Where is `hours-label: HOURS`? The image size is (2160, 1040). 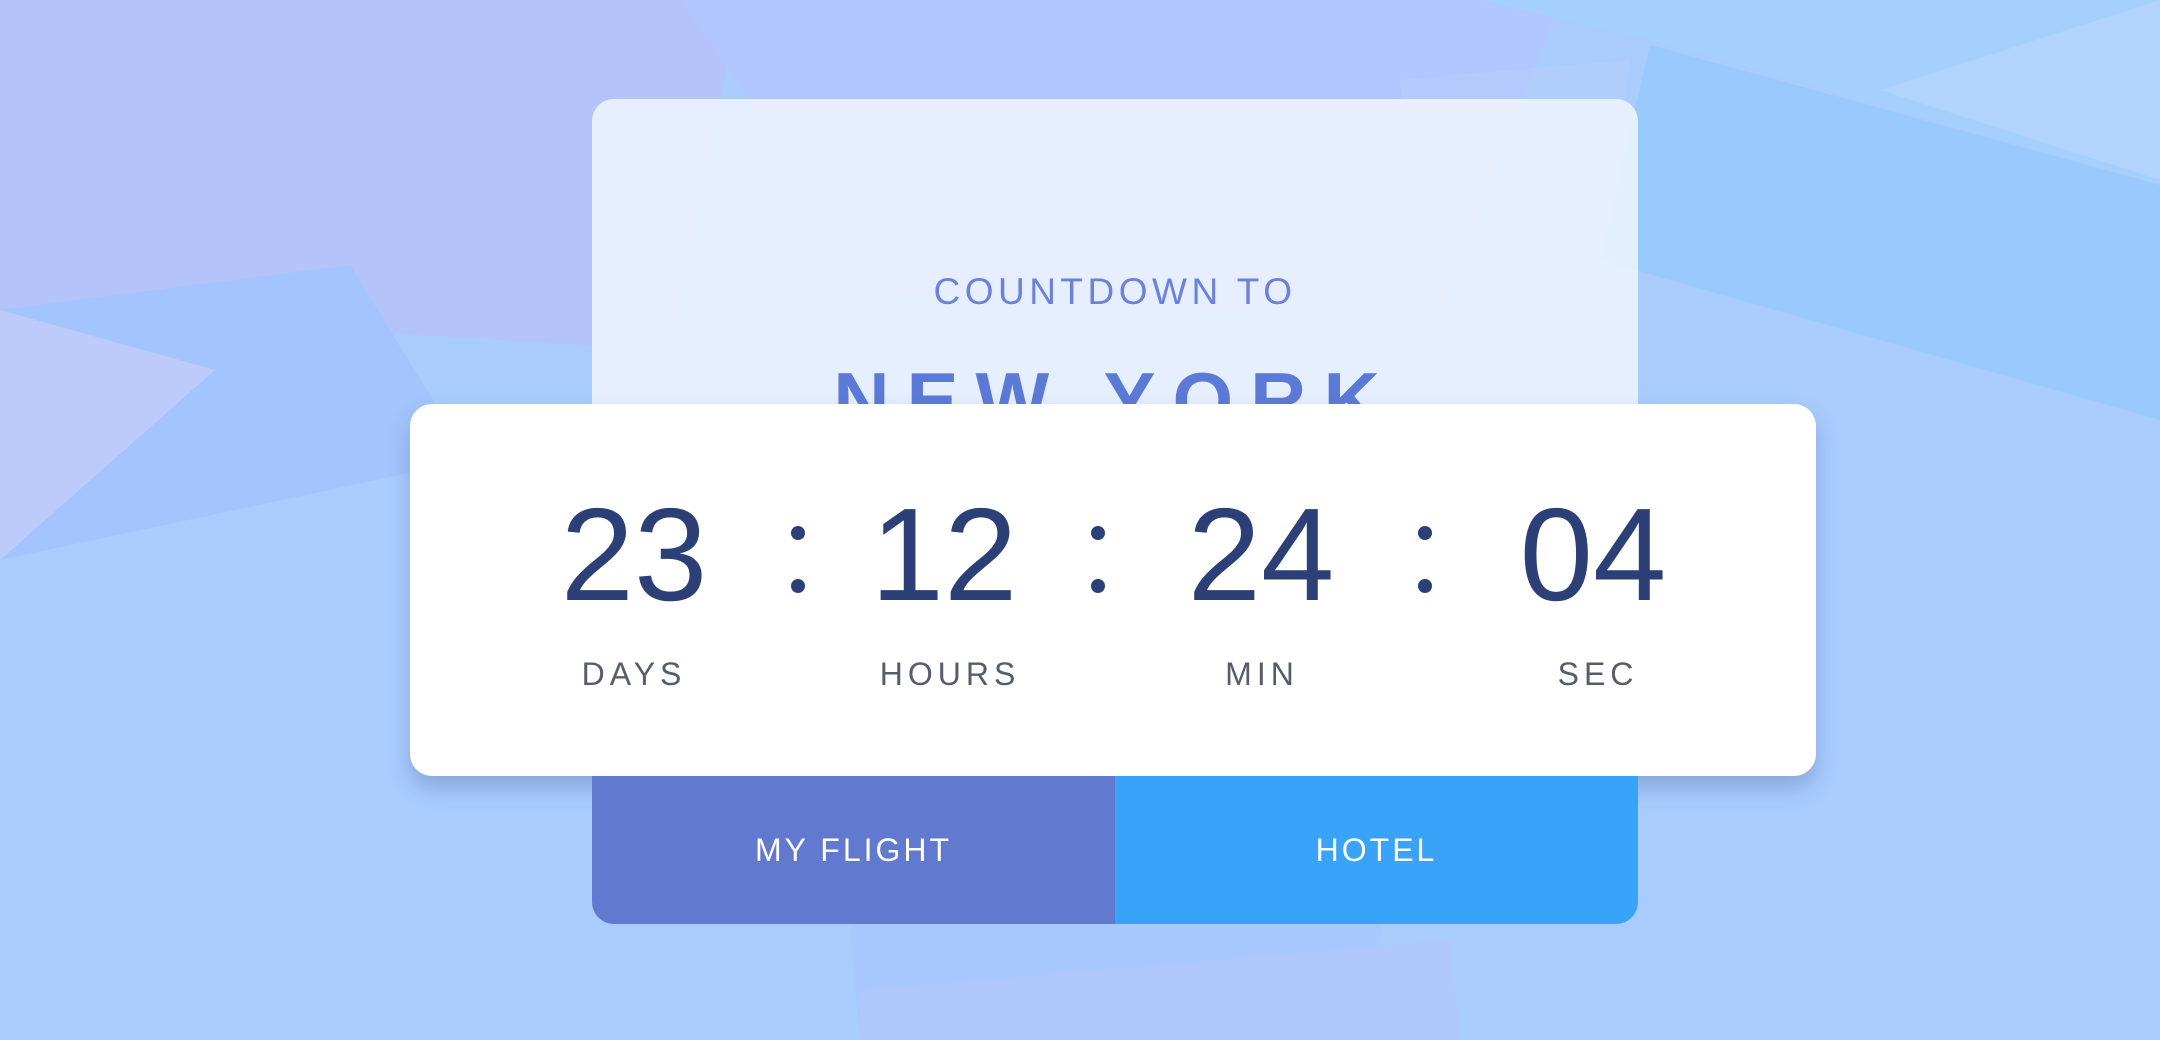 hours-label: HOURS is located at coordinates (950, 674).